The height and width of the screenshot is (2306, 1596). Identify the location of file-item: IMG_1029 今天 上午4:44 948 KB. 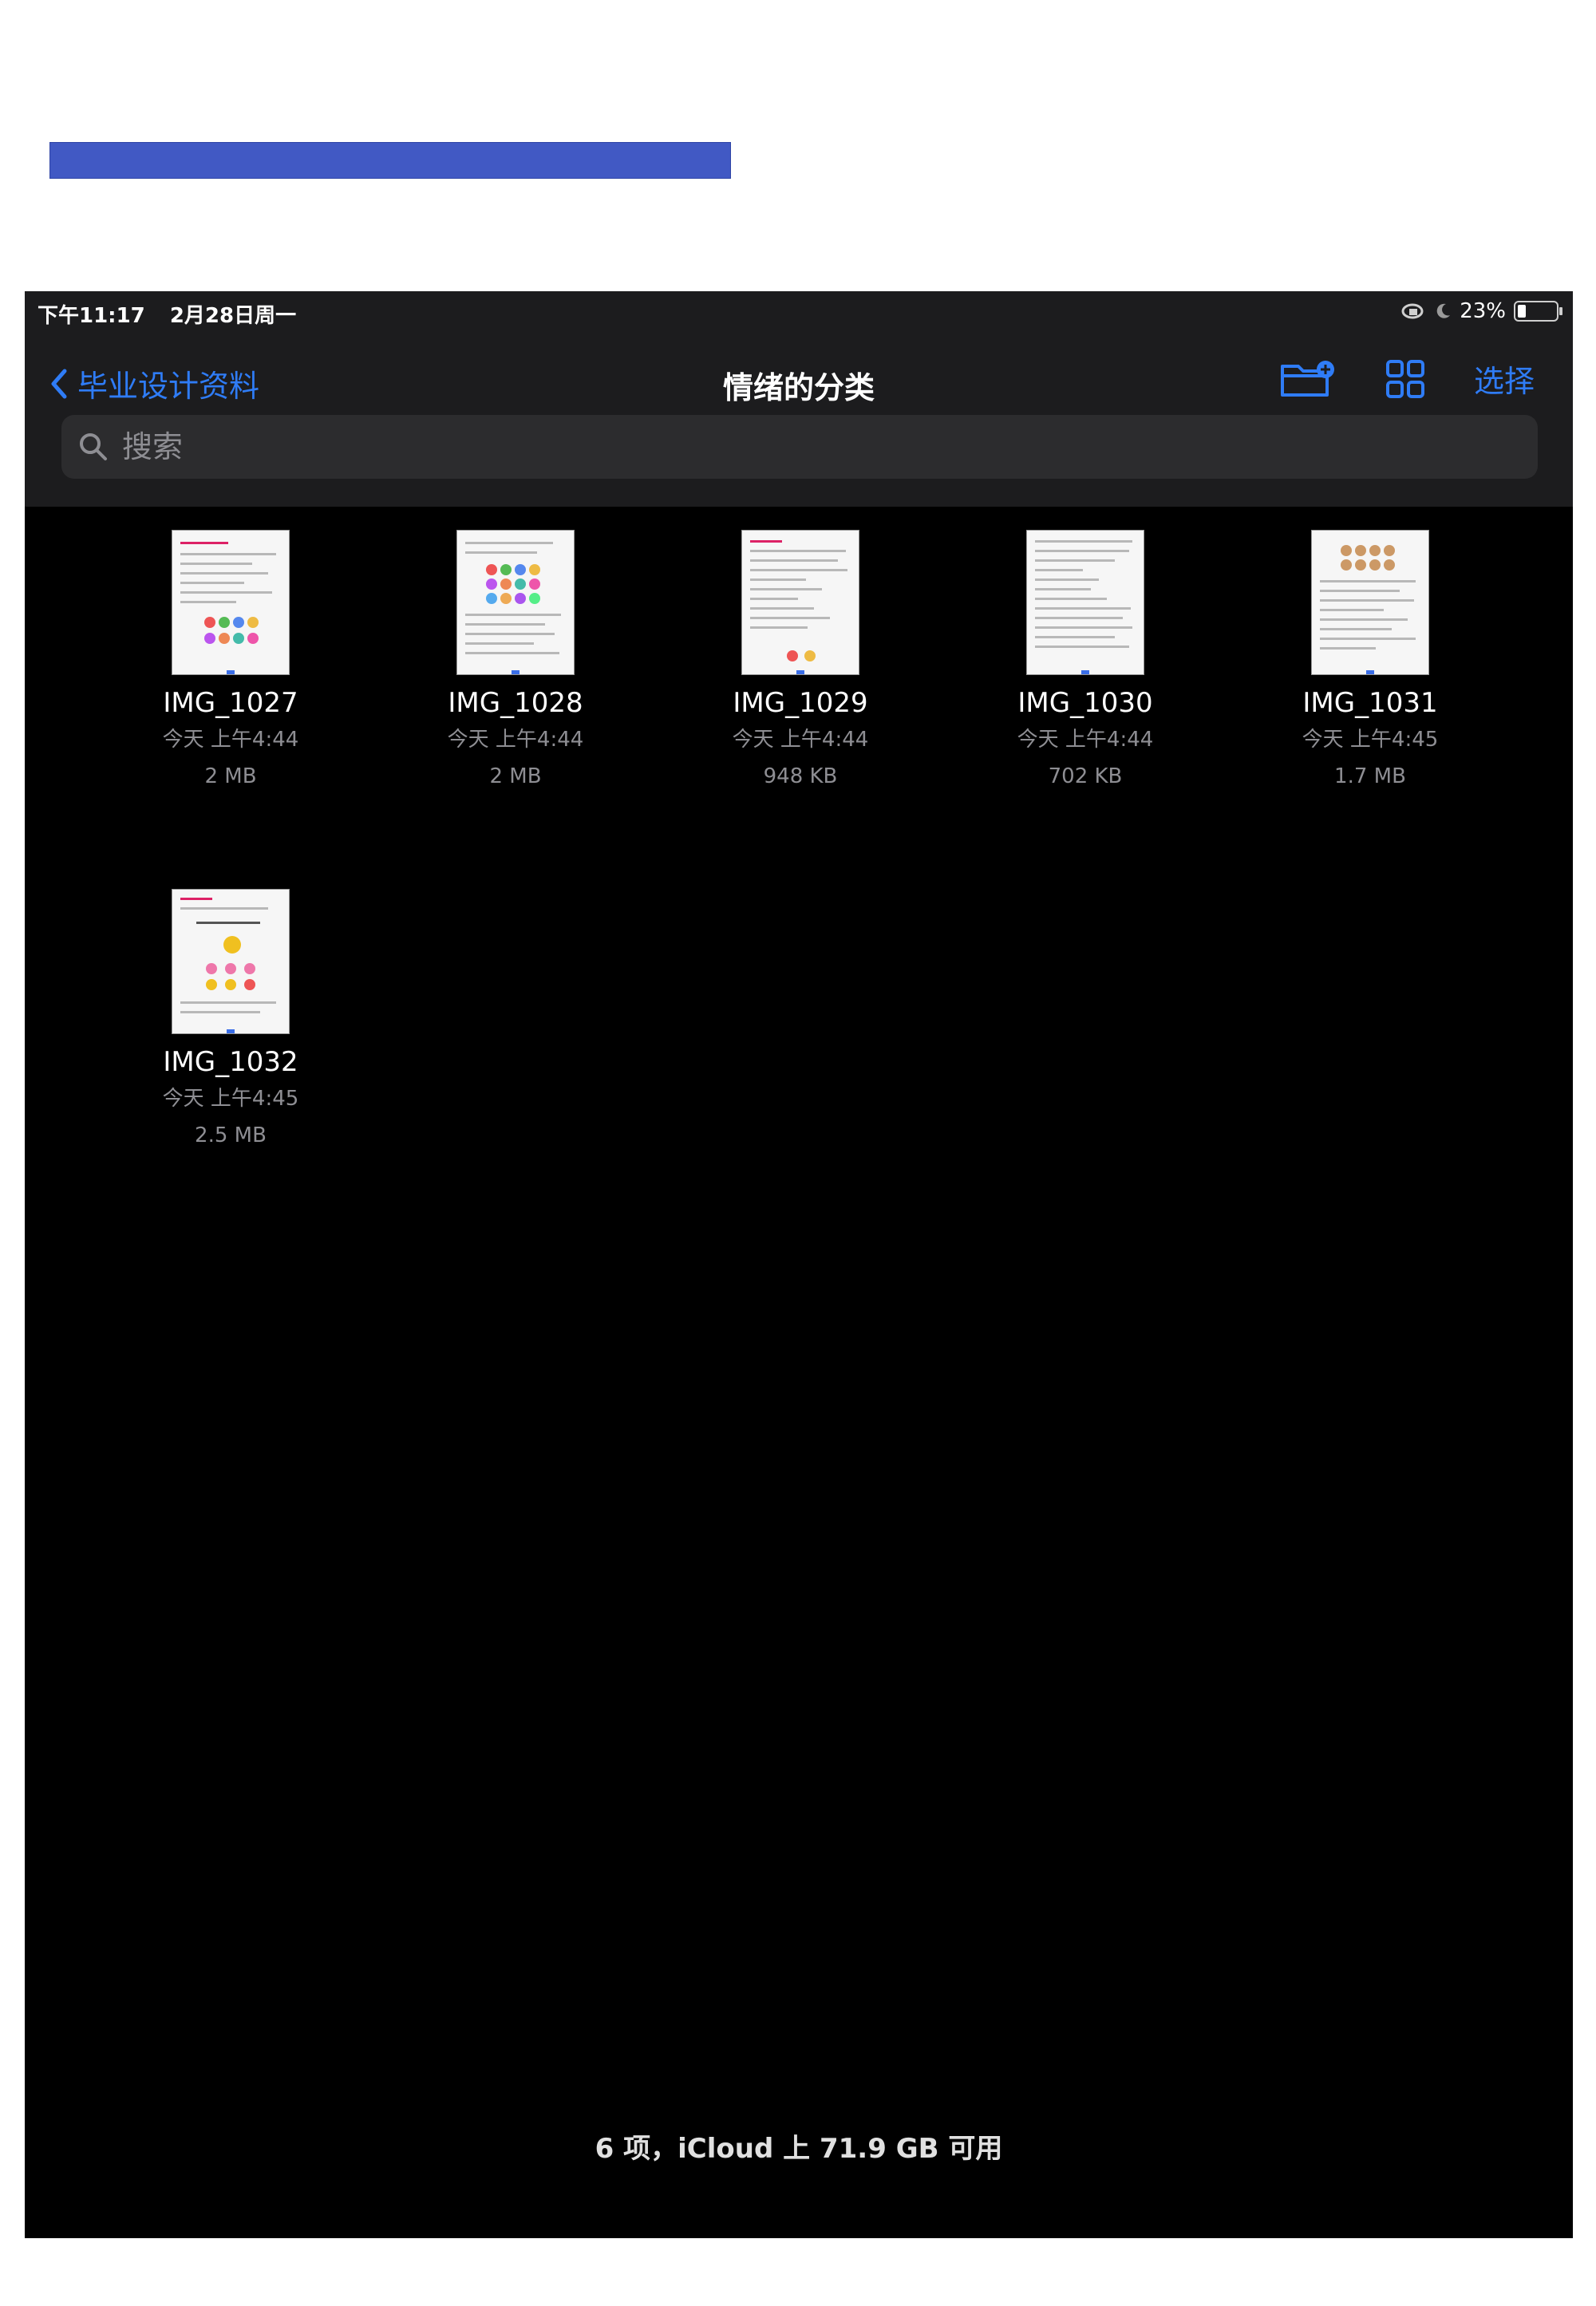
(800, 661).